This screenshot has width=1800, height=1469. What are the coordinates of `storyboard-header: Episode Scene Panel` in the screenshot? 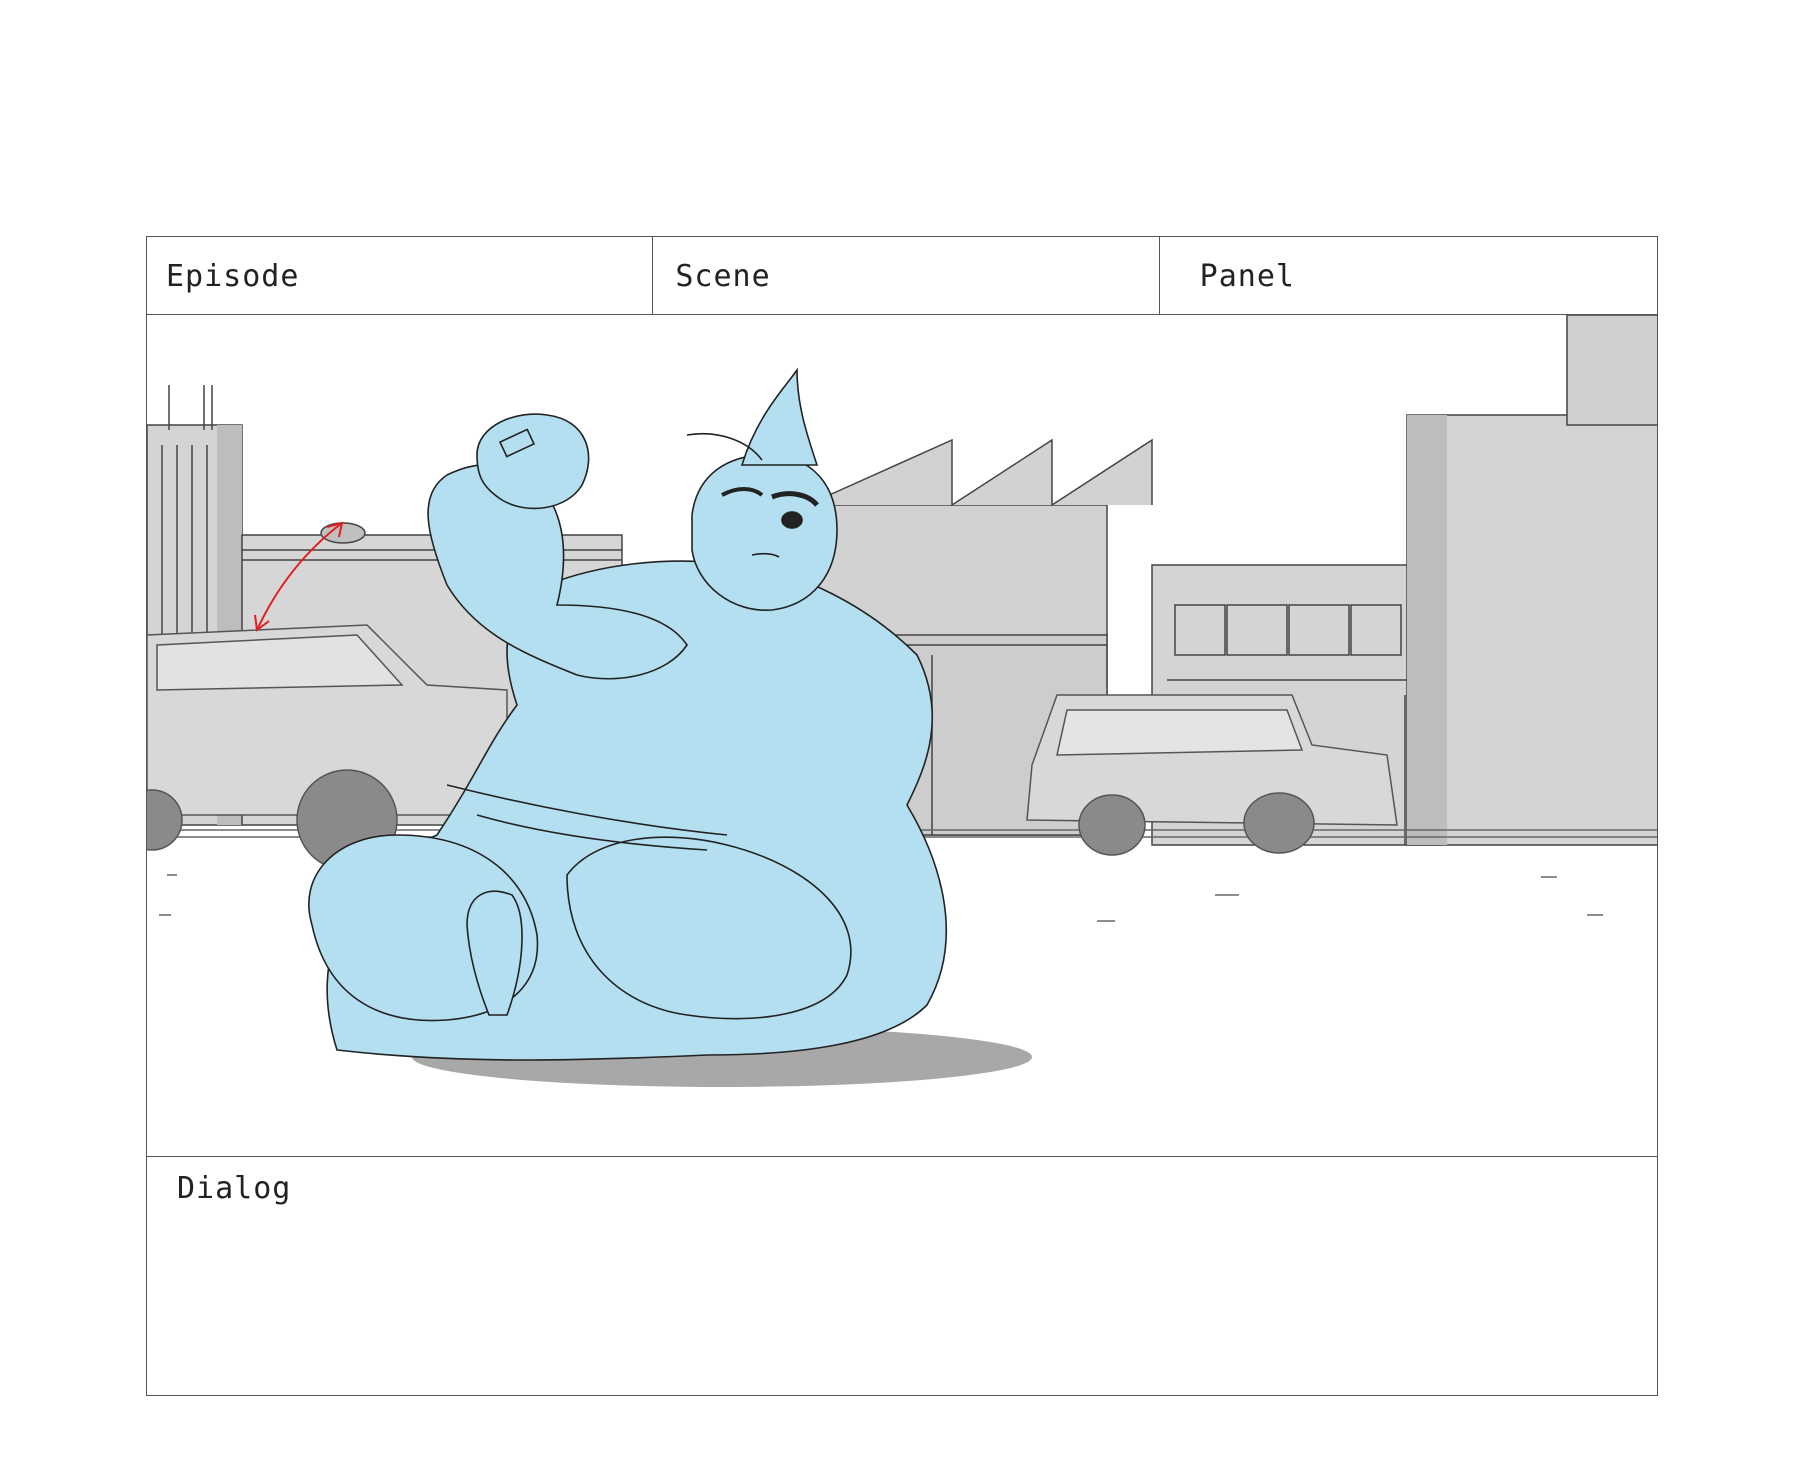 It's located at (902, 276).